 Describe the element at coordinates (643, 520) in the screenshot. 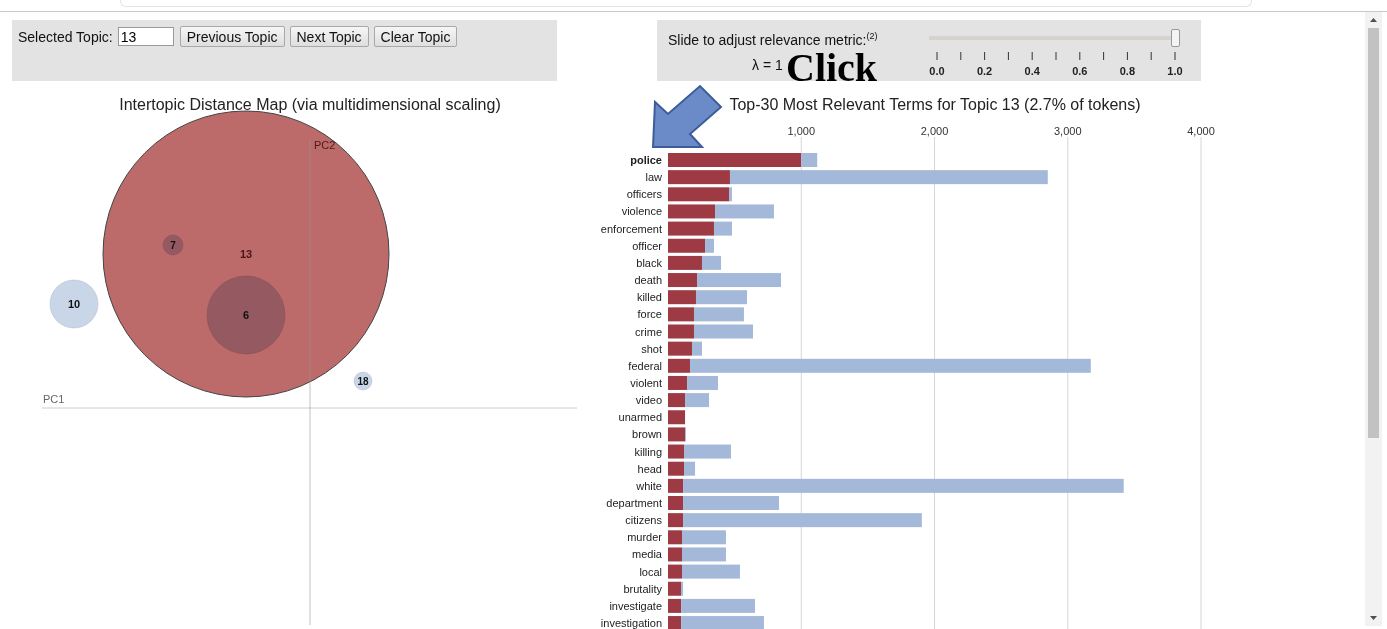

I see `term-label: citizens` at that location.